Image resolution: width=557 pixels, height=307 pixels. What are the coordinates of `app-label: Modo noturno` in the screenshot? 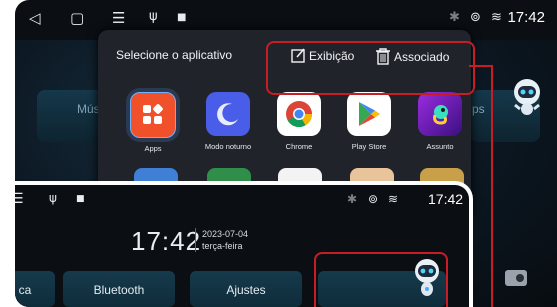 It's located at (228, 146).